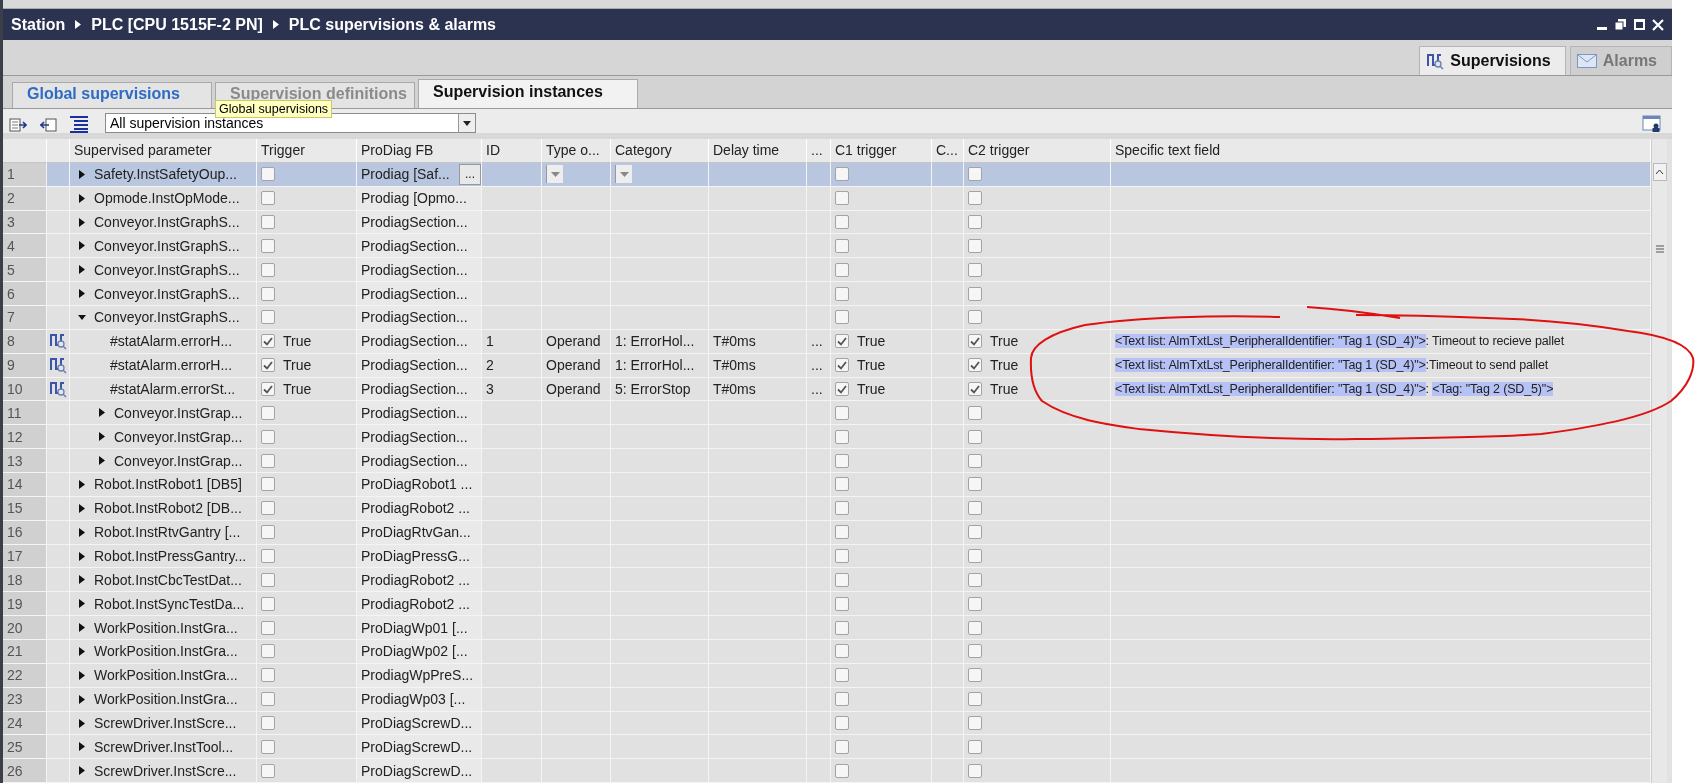  I want to click on column-header: ID, so click(512, 151).